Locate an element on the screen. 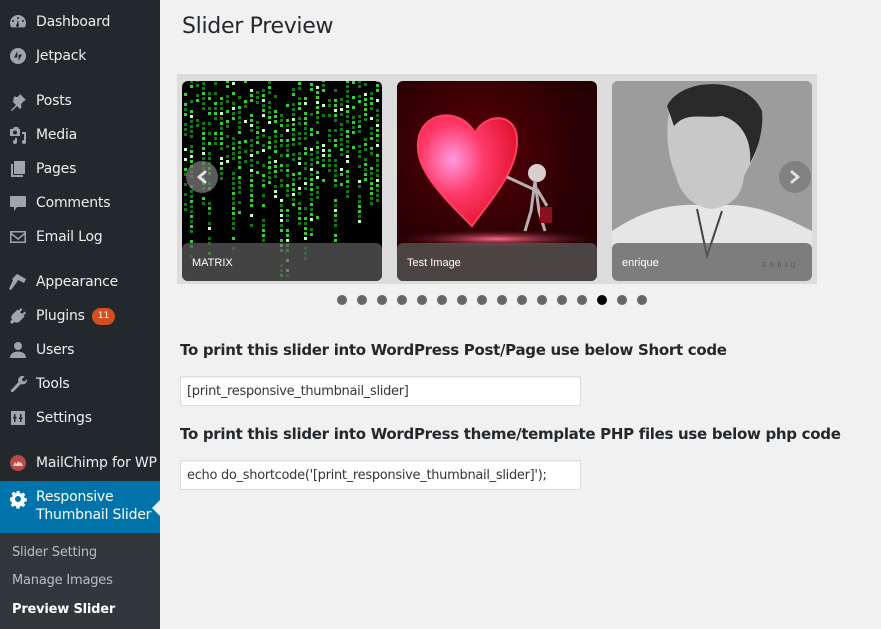  sidebar-item-label: Email Log is located at coordinates (69, 237).